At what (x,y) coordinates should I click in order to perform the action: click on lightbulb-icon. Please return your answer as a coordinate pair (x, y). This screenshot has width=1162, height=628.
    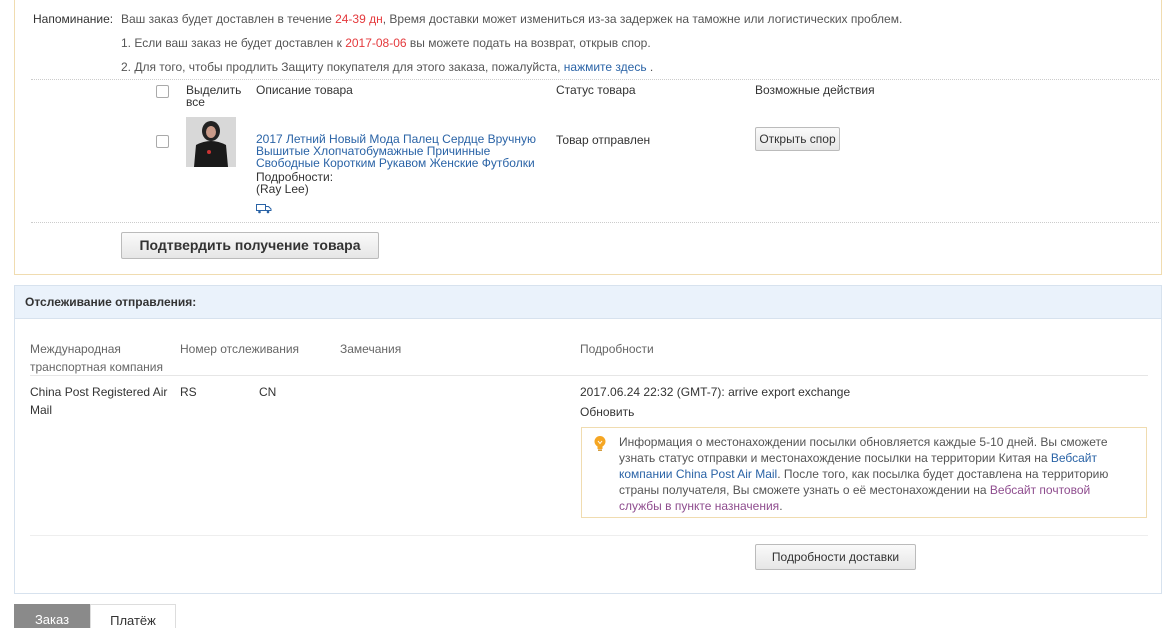
    Looking at the image, I should click on (600, 445).